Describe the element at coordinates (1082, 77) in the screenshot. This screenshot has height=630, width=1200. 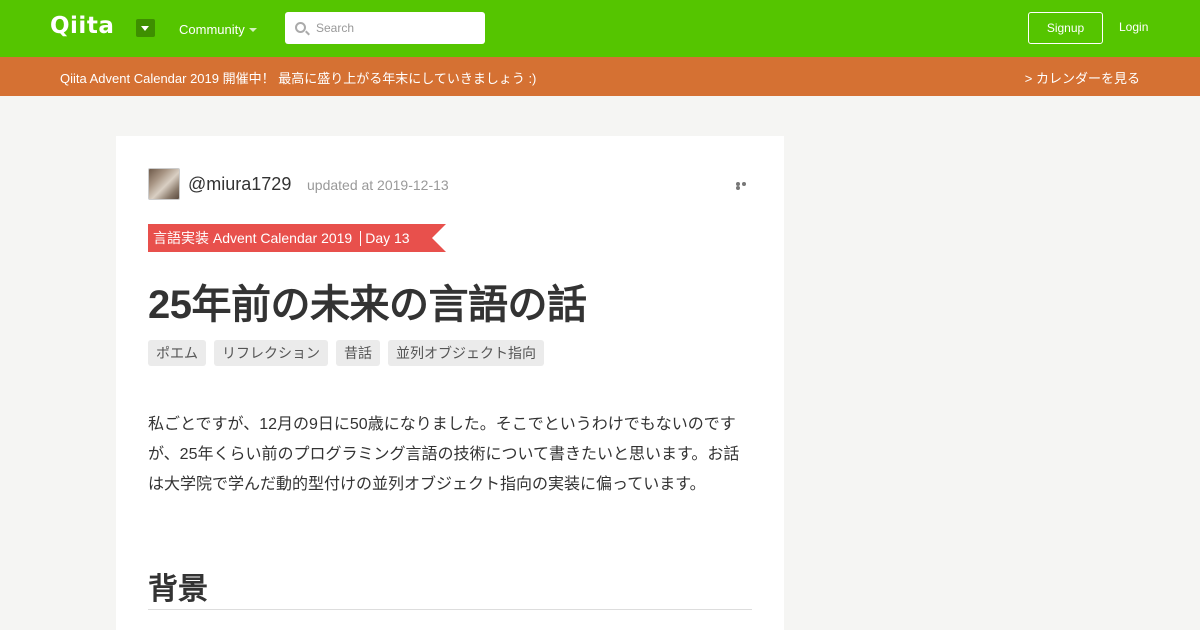
I see `calendar-link: > カレンダーを見る` at that location.